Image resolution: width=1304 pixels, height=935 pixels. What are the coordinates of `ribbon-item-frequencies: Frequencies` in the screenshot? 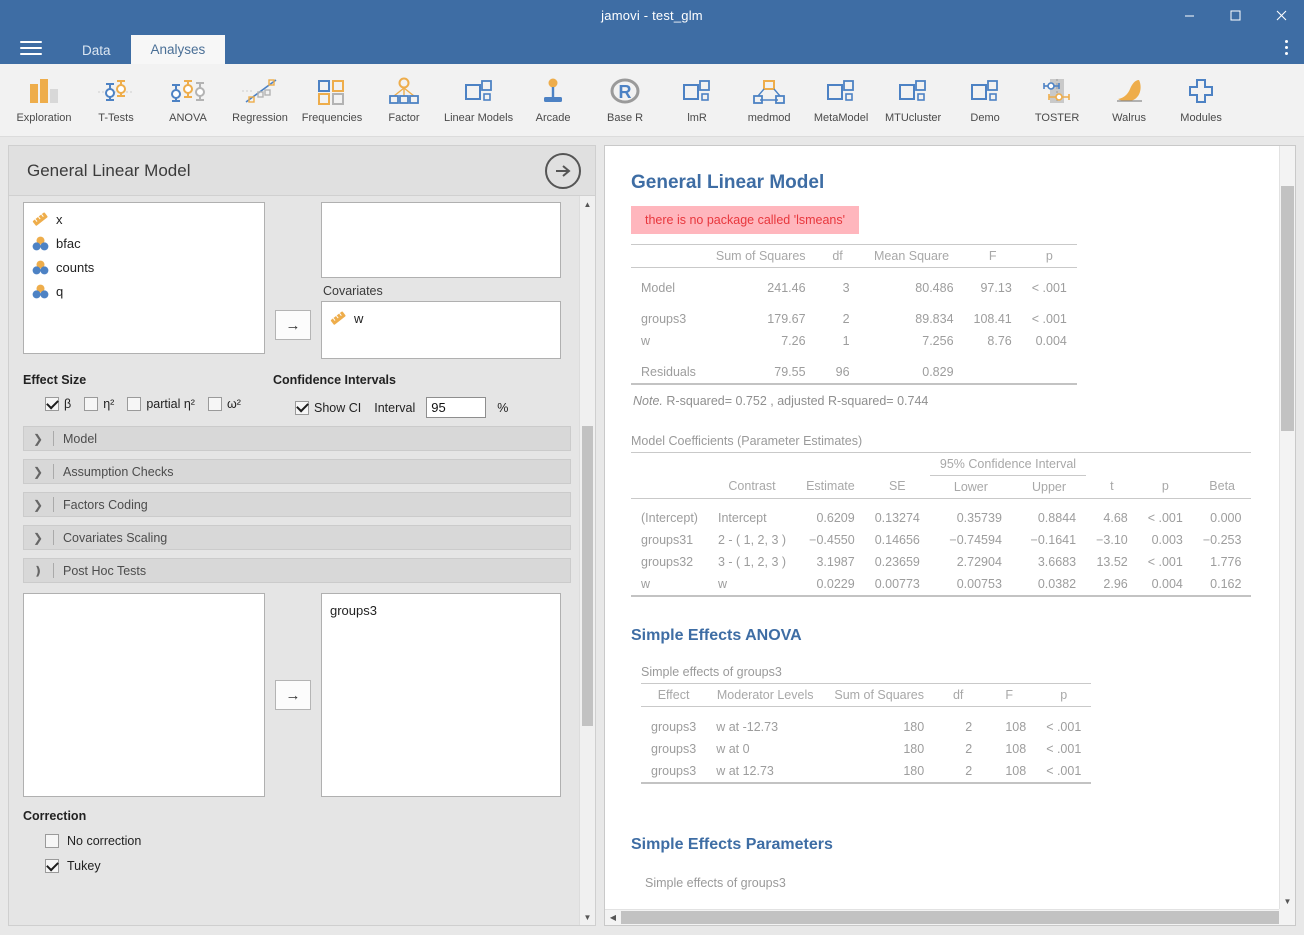 It's located at (332, 96).